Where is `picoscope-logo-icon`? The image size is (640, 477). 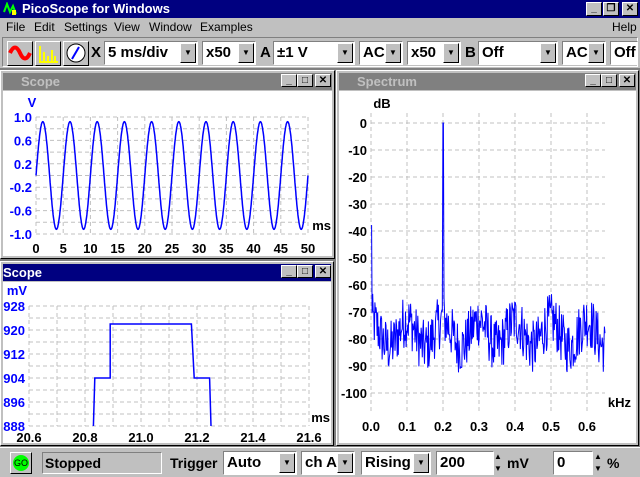
picoscope-logo-icon is located at coordinates (10, 8).